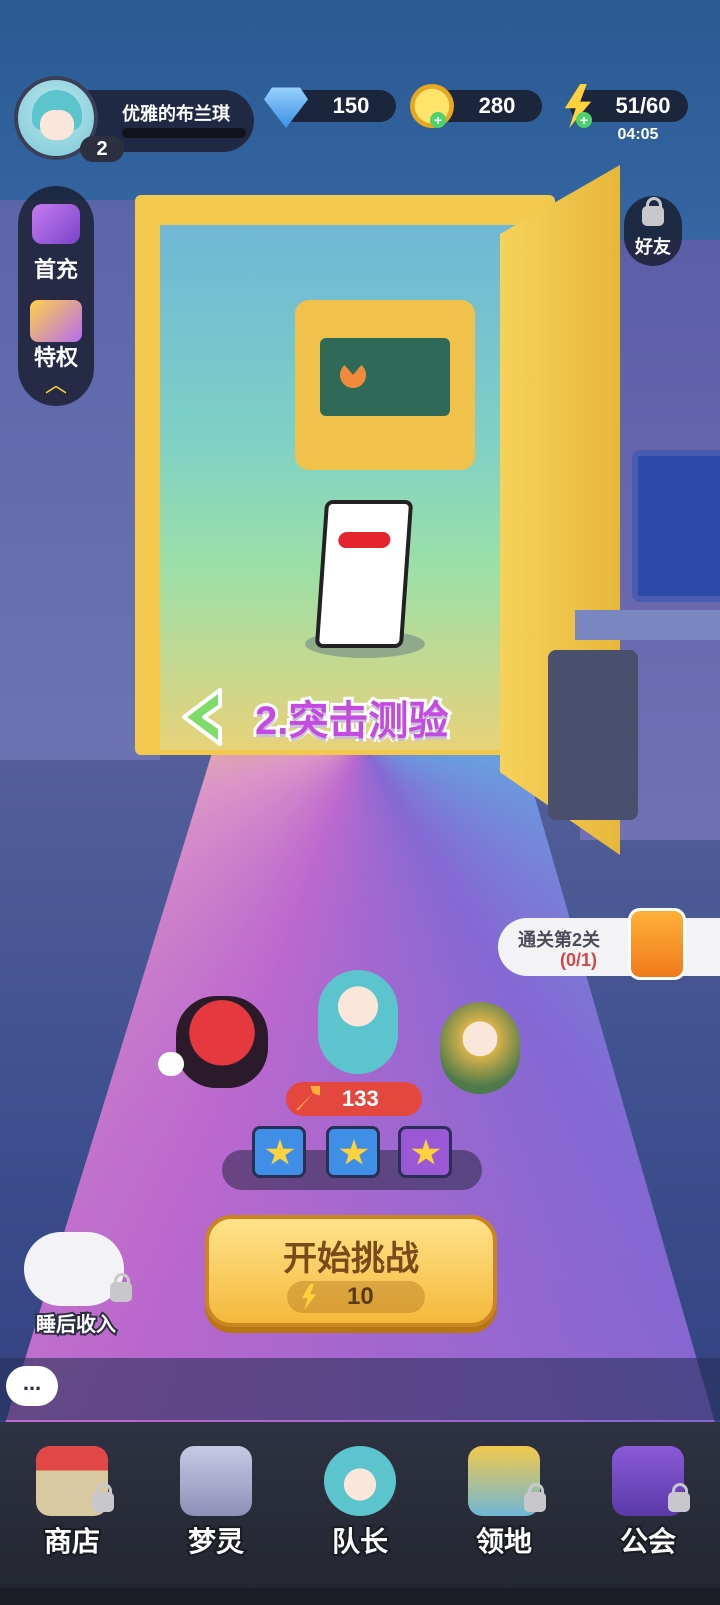  Describe the element at coordinates (216, 1481) in the screenshot. I see `arcade-icon` at that location.